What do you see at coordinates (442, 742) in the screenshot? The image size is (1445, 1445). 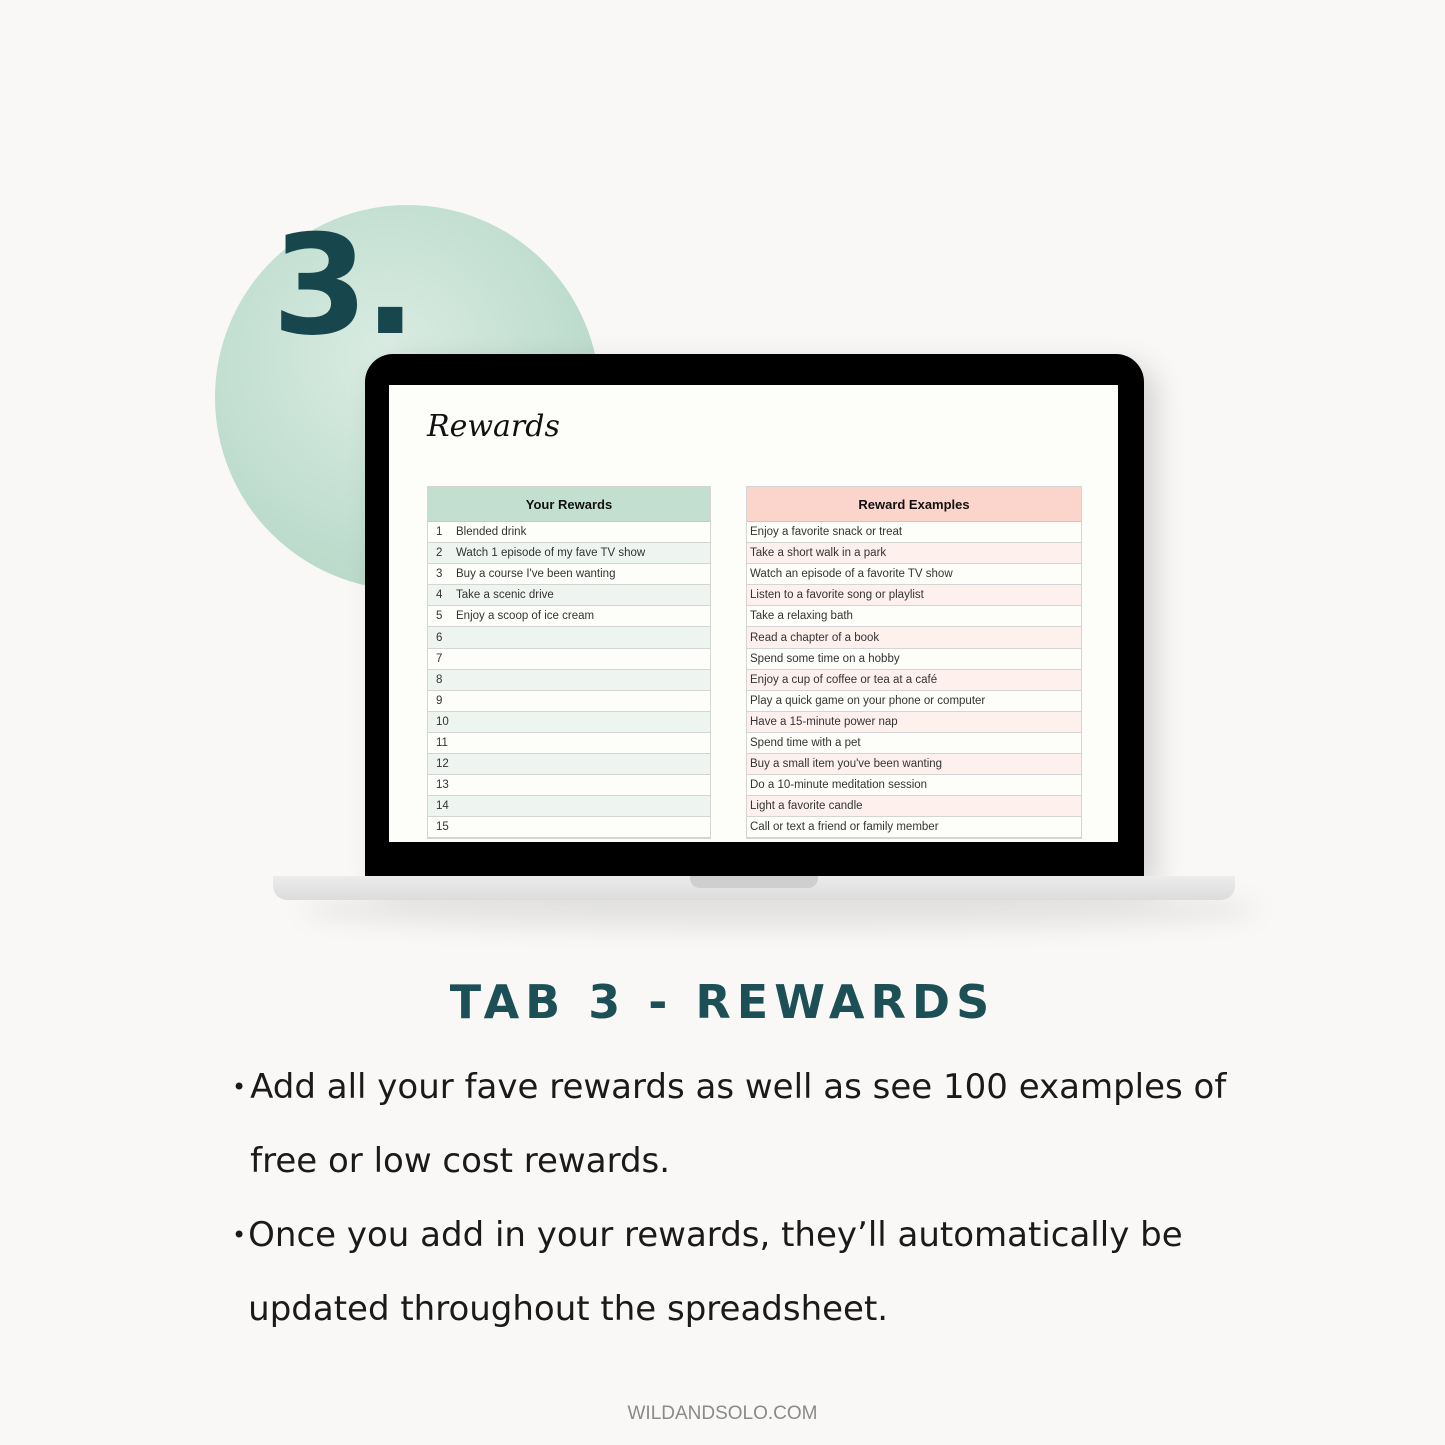 I see `row-number: 11` at bounding box center [442, 742].